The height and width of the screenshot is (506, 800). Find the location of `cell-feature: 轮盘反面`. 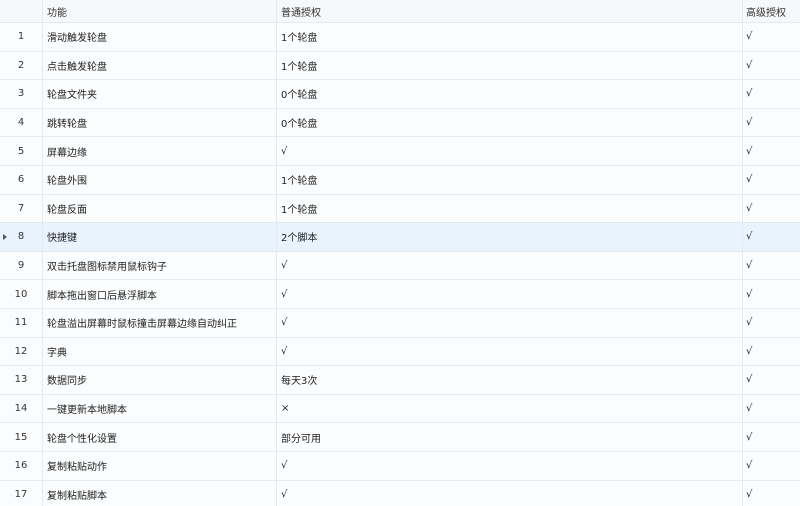

cell-feature: 轮盘反面 is located at coordinates (160, 208).